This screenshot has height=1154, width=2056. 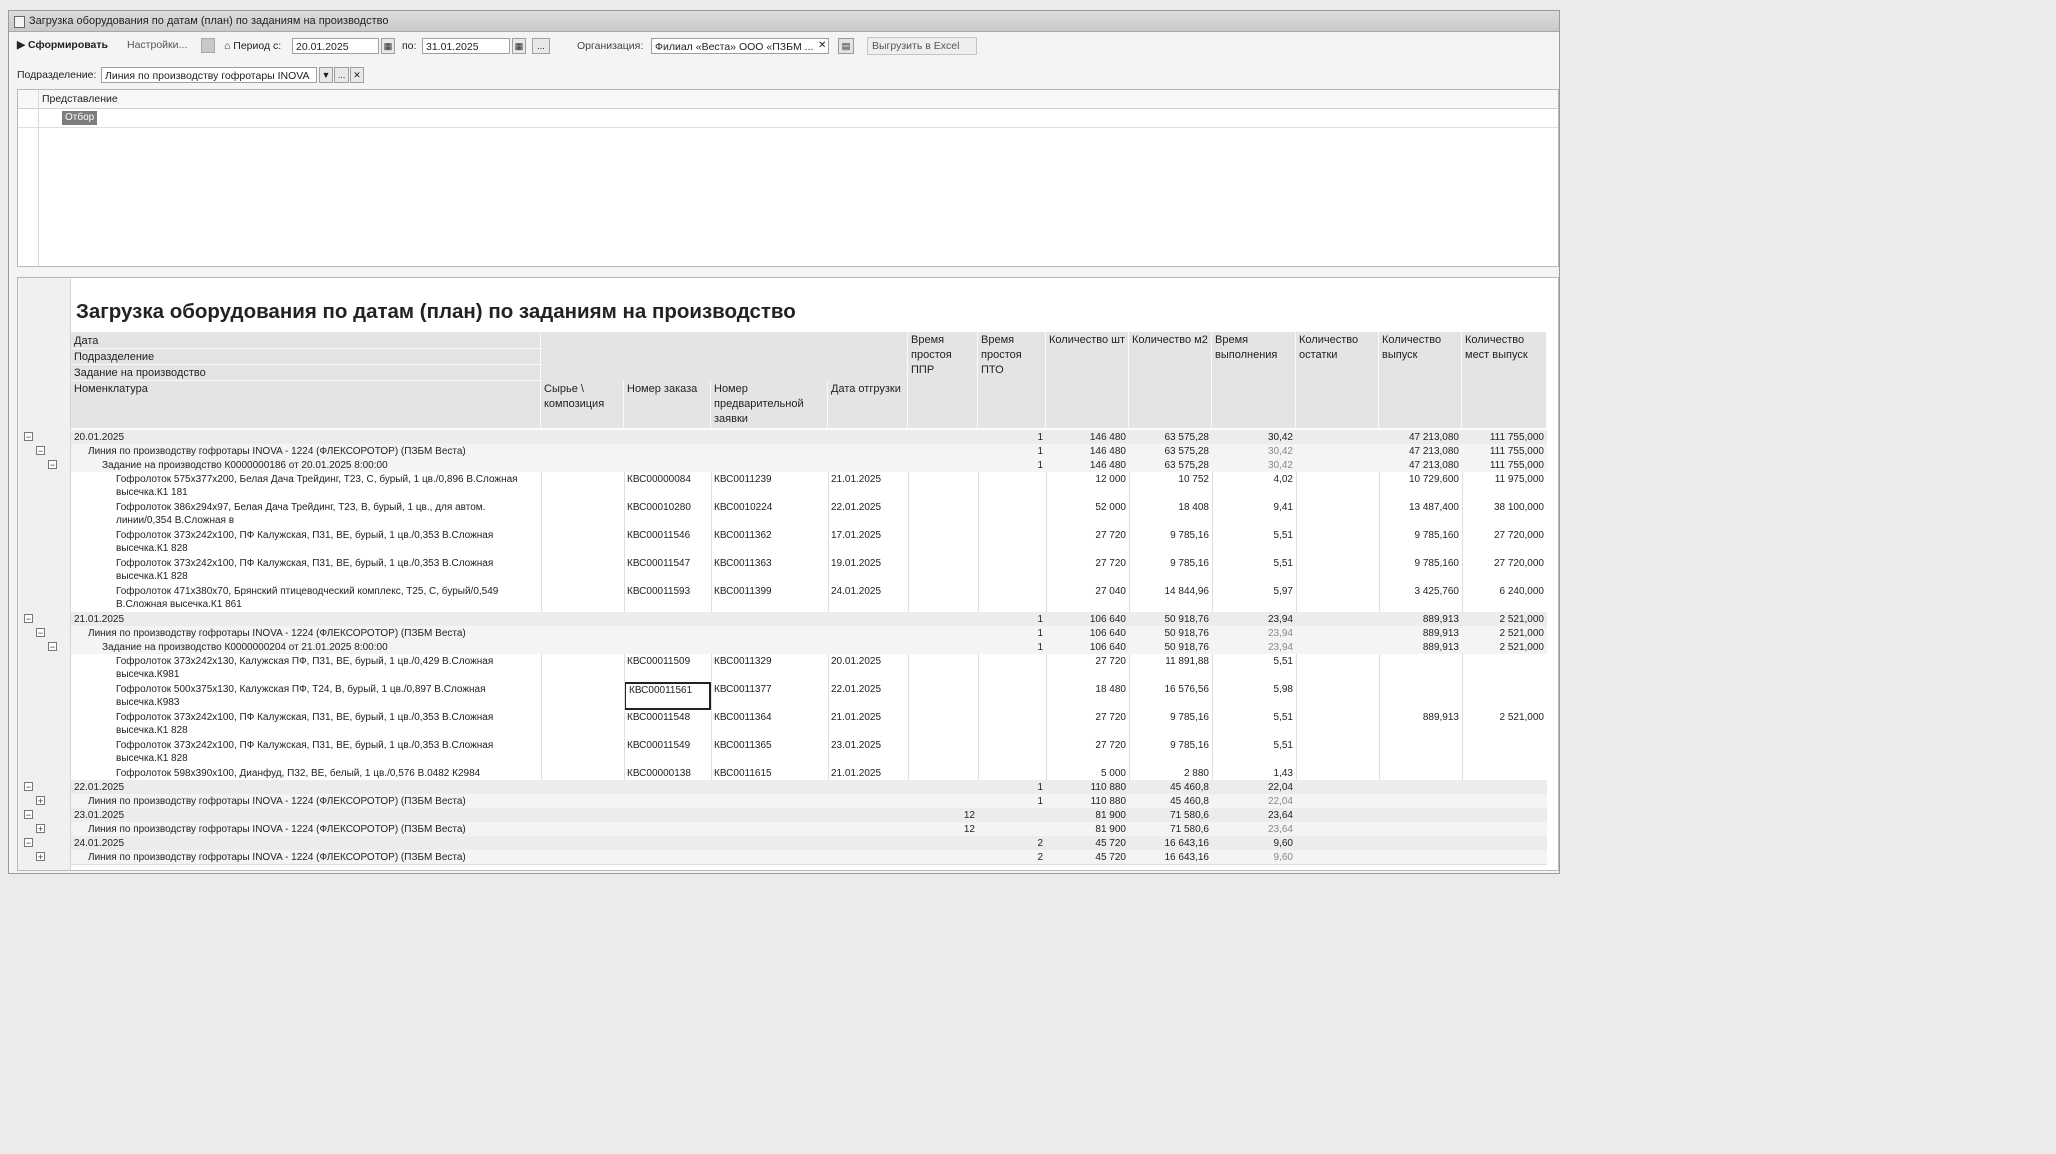 I want to click on time-value: 9,41, so click(x=1254, y=507).